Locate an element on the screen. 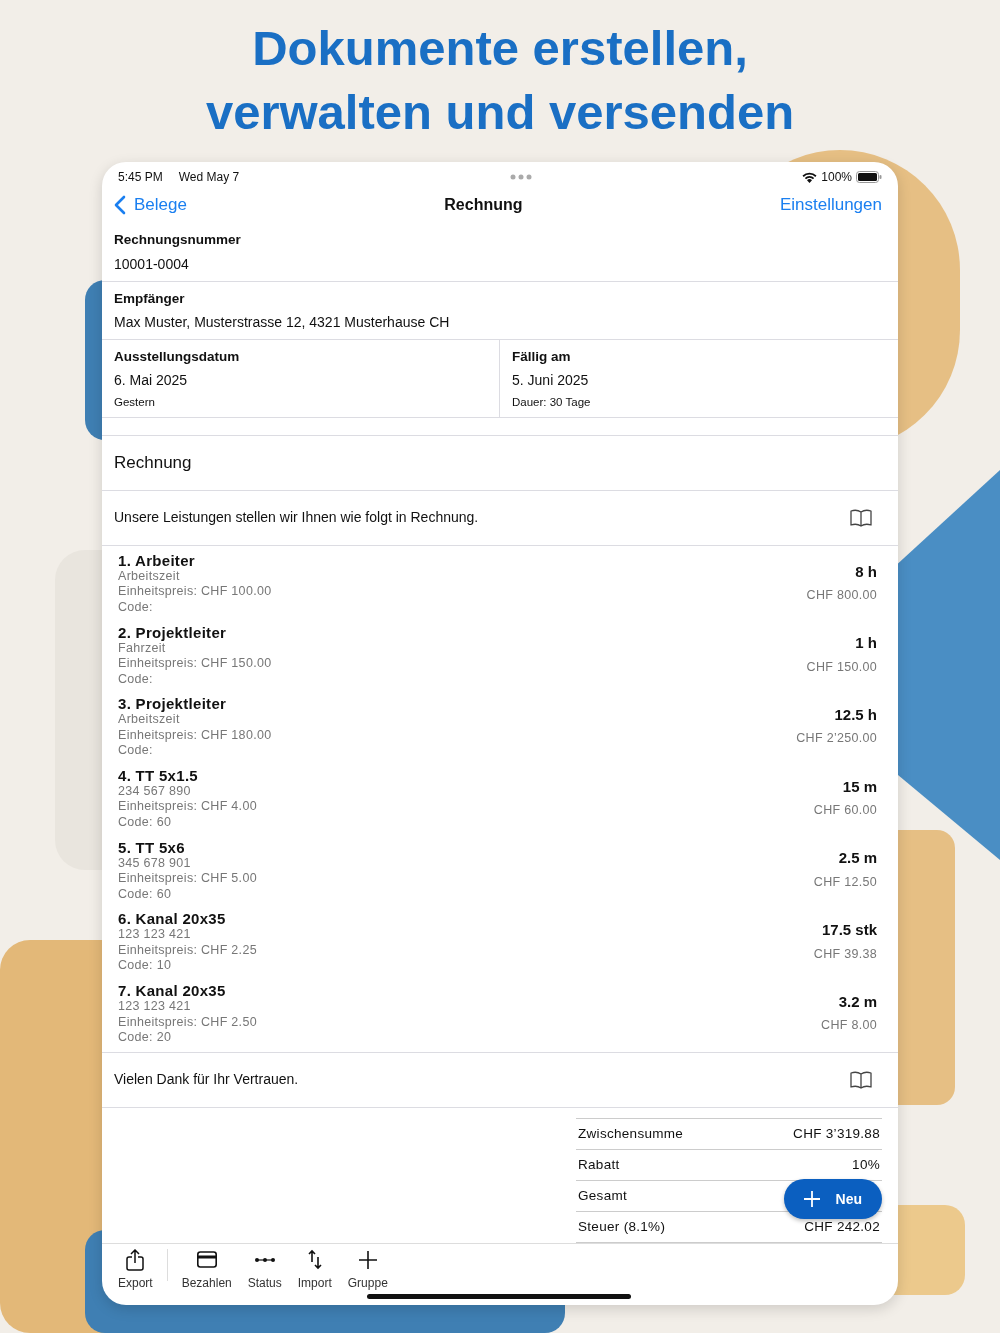 This screenshot has height=1333, width=1000. total-label: Zwischensumme is located at coordinates (631, 1133).